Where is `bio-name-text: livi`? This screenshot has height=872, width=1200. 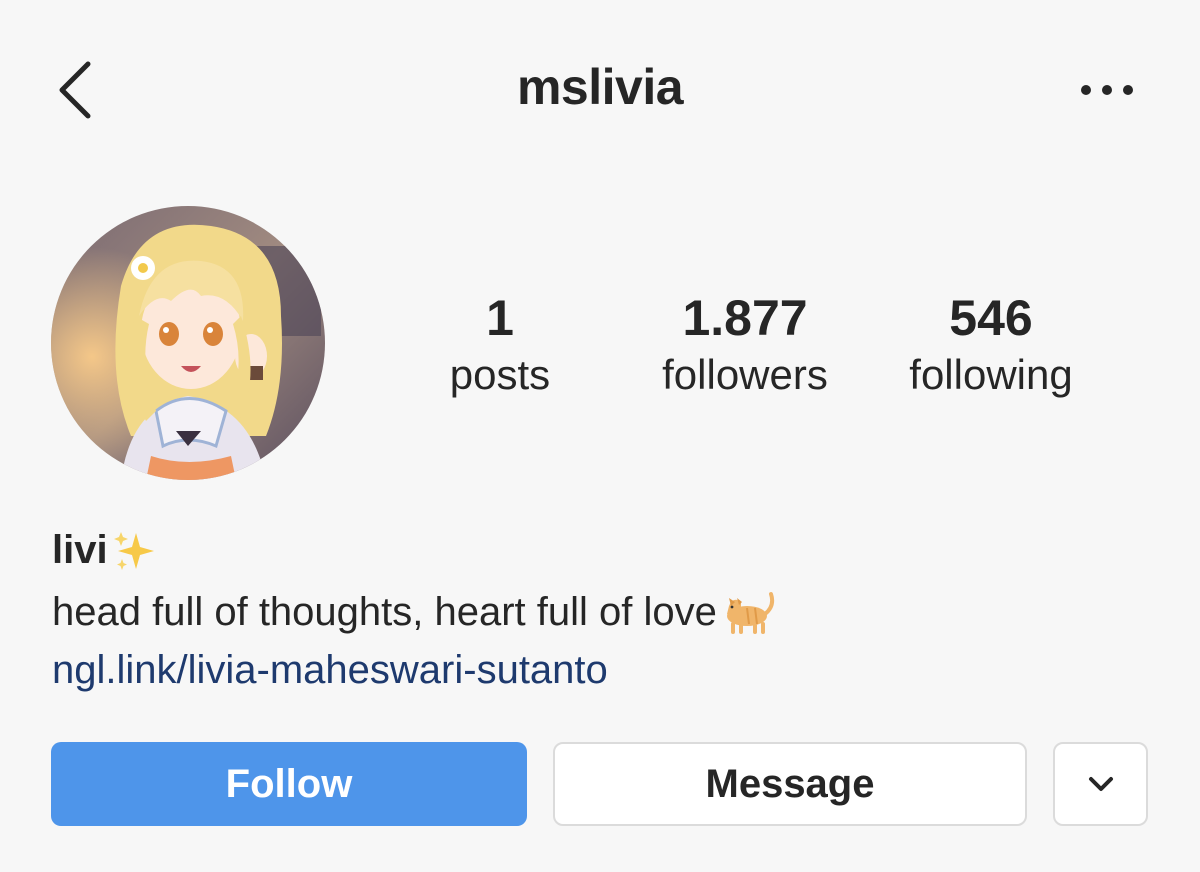
bio-name-text: livi is located at coordinates (80, 550).